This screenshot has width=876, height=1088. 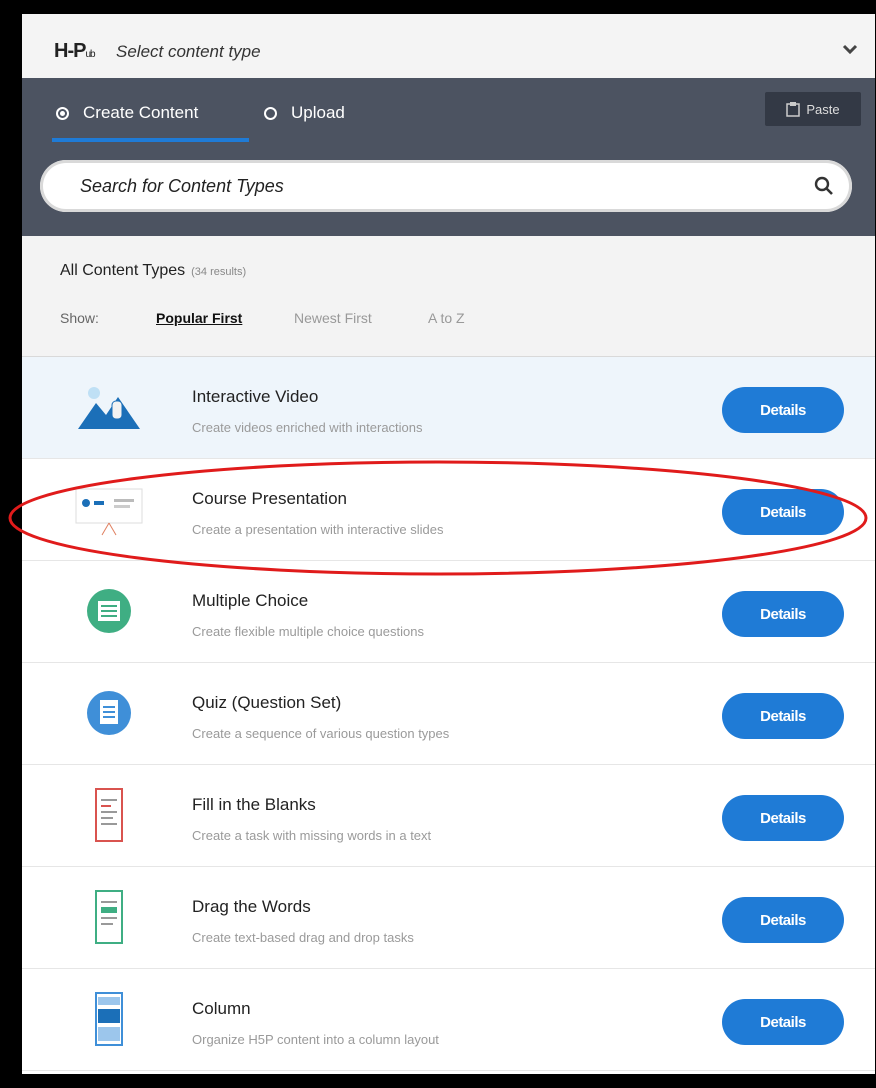 I want to click on radio-selected-icon, so click(x=62, y=113).